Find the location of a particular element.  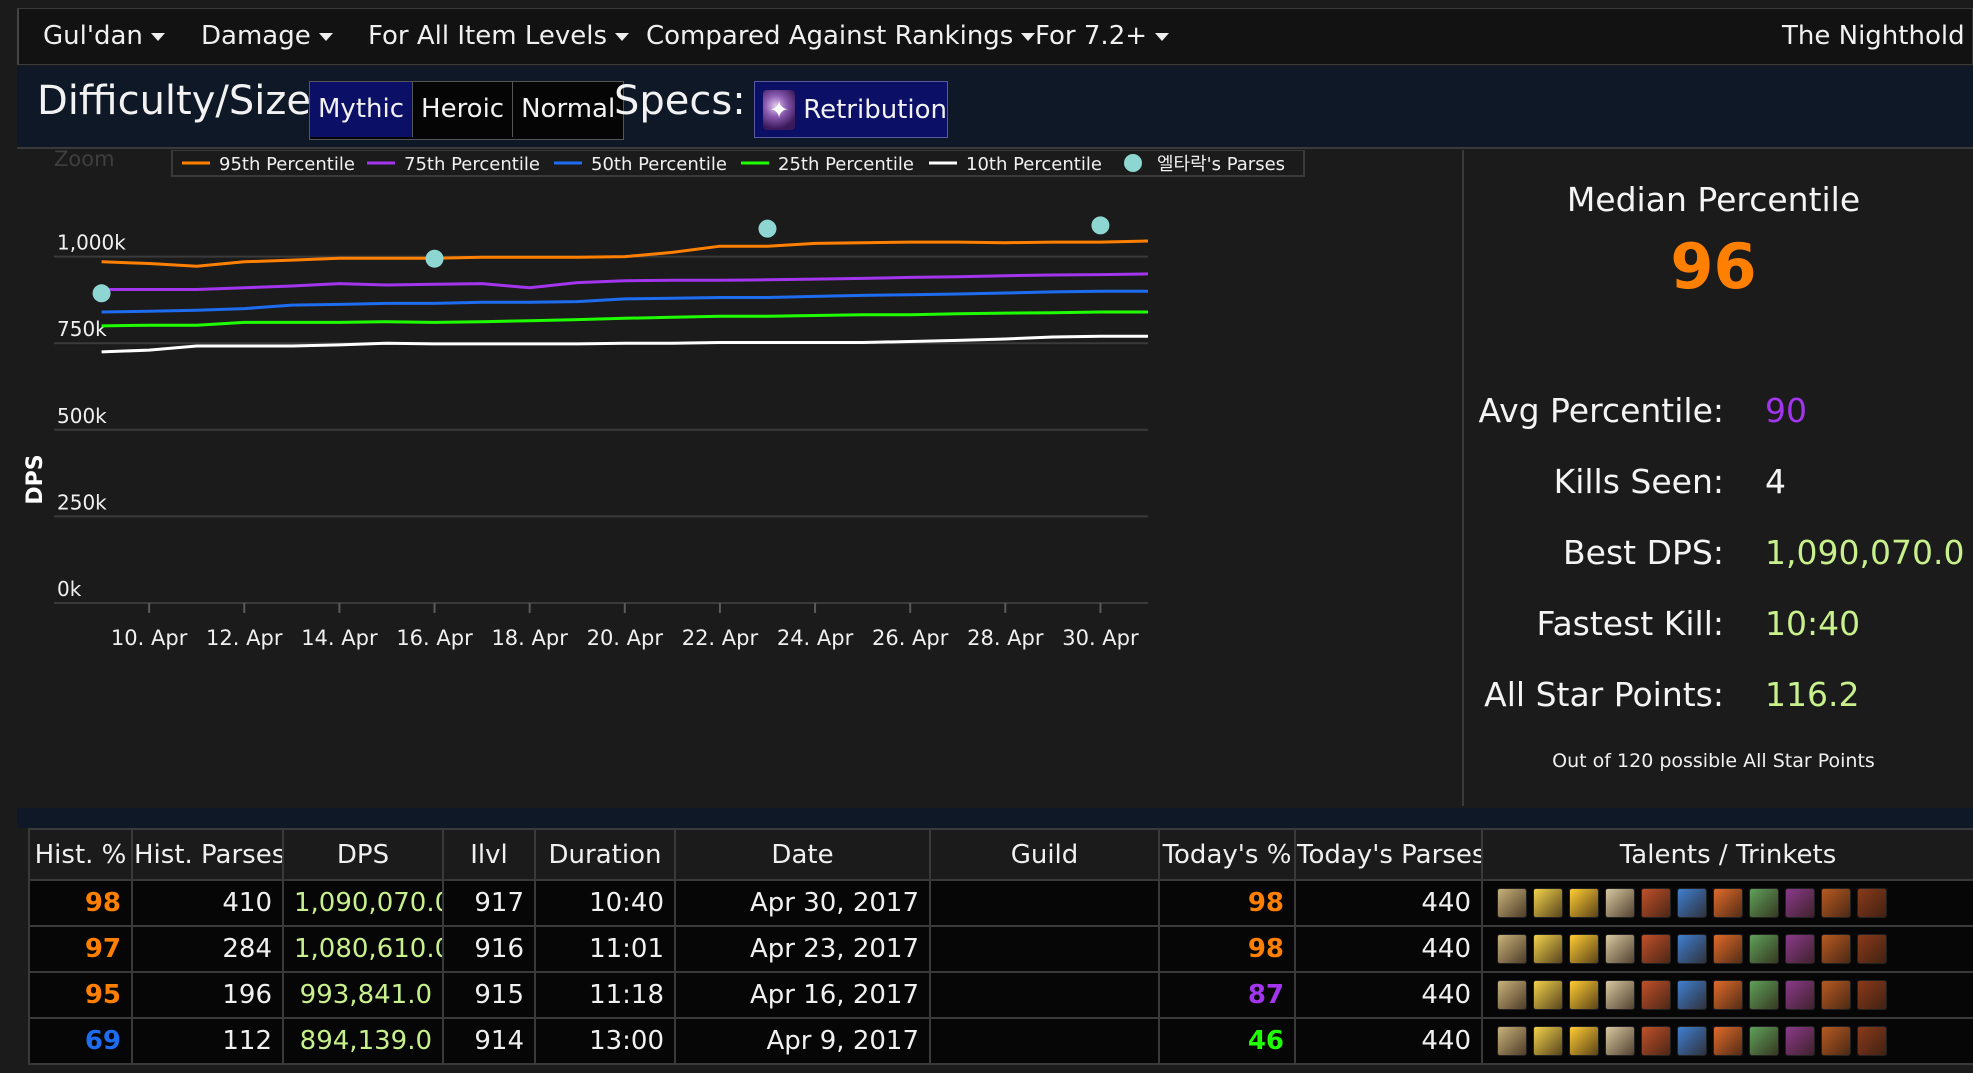

table-row: 69 112 894,139.0 914 13:00 Apr 9, 2017 46 440 is located at coordinates (1000, 1041).